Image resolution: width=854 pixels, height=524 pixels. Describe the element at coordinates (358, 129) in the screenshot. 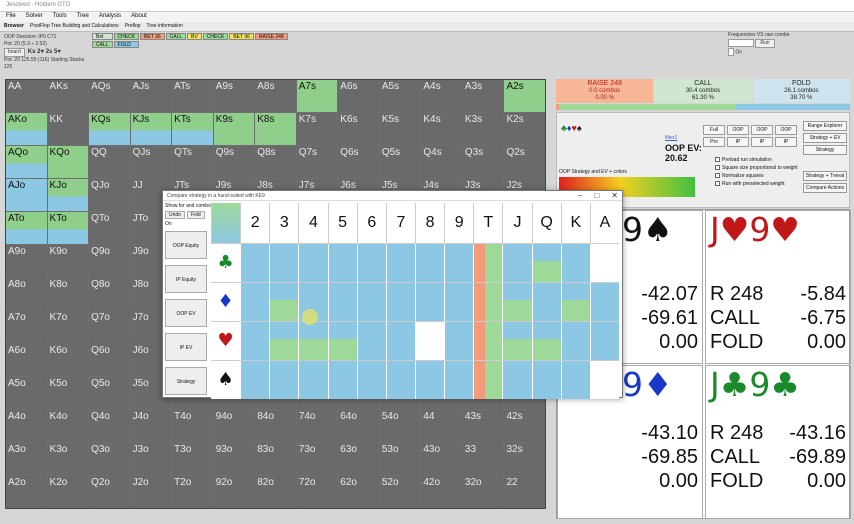

I see `hand-cell: K6s` at that location.